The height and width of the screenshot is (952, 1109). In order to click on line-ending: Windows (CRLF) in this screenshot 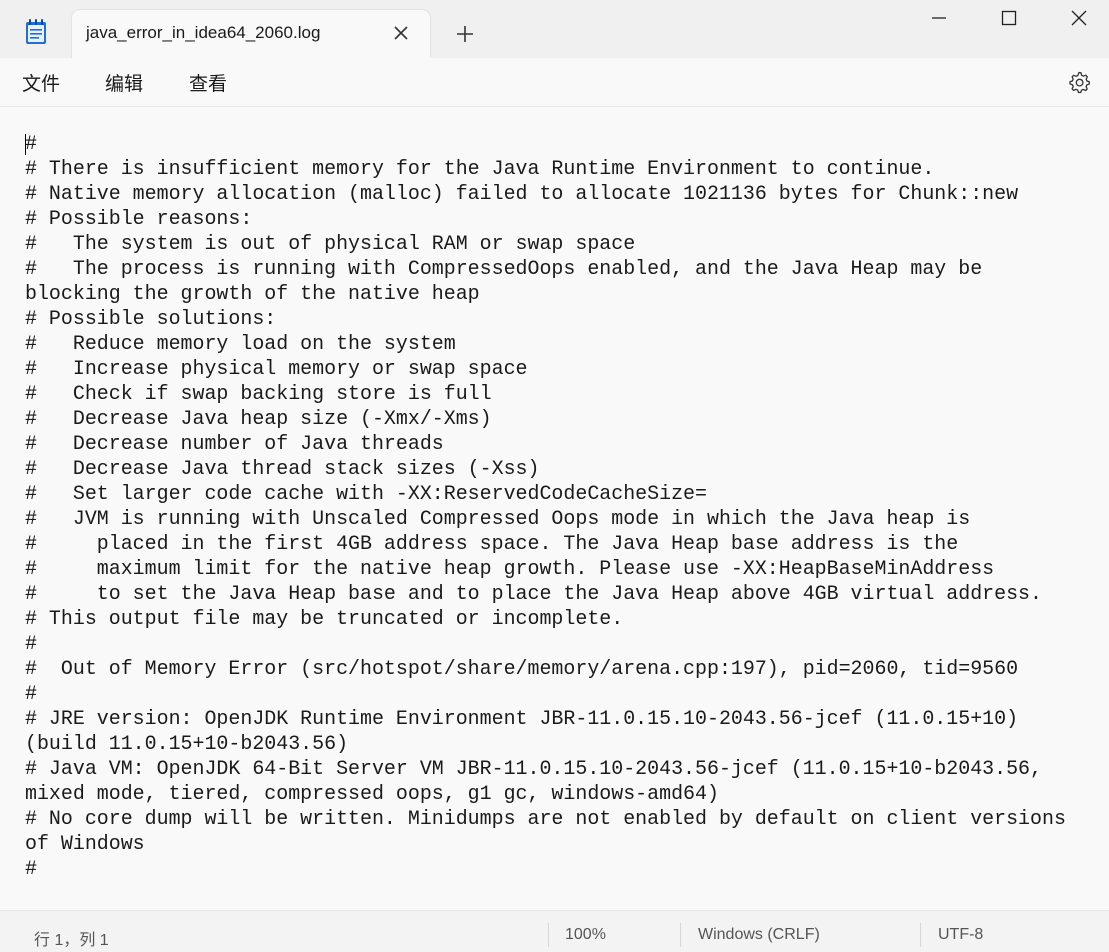, I will do `click(759, 935)`.